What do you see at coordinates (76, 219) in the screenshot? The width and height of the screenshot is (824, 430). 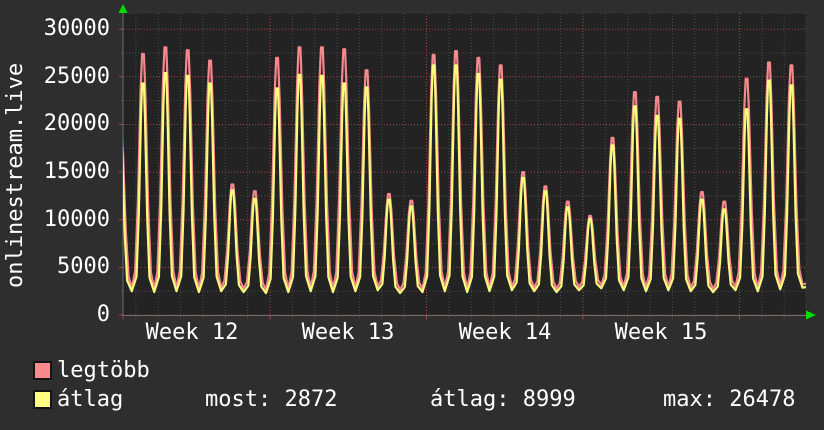 I see `y-tick-label: 10000` at bounding box center [76, 219].